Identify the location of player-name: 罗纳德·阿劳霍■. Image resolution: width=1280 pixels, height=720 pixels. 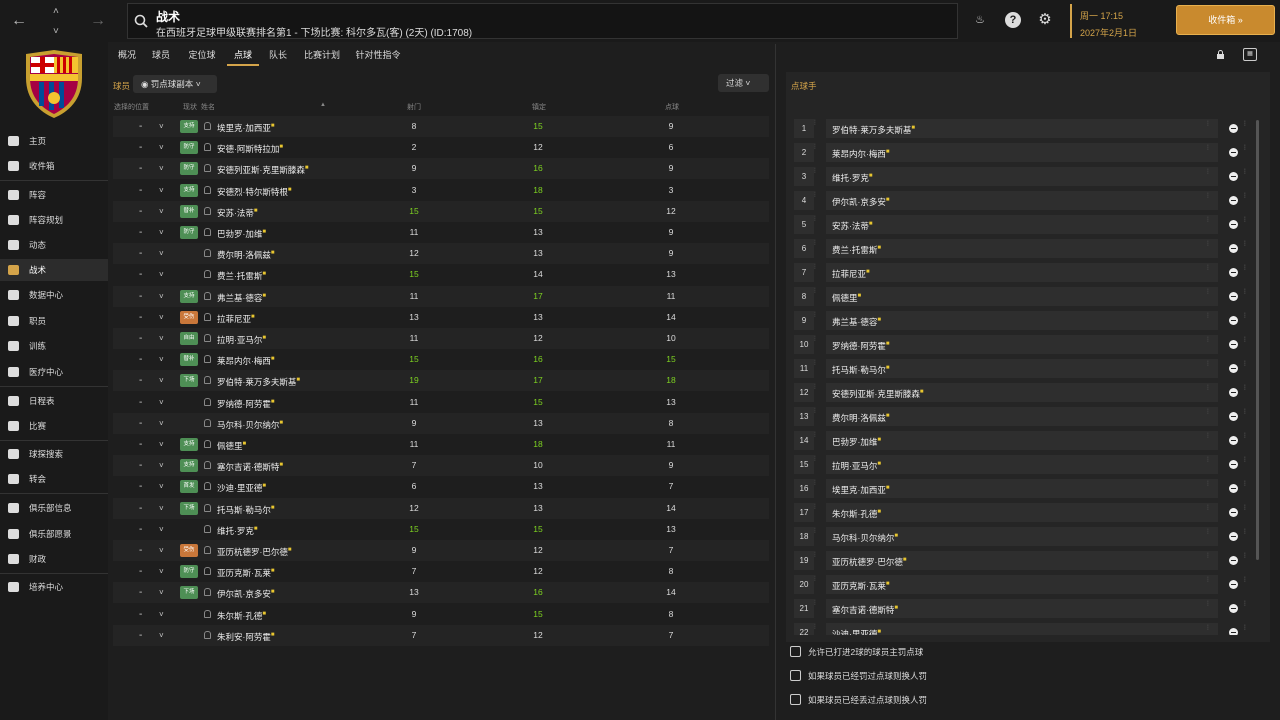
(245, 403).